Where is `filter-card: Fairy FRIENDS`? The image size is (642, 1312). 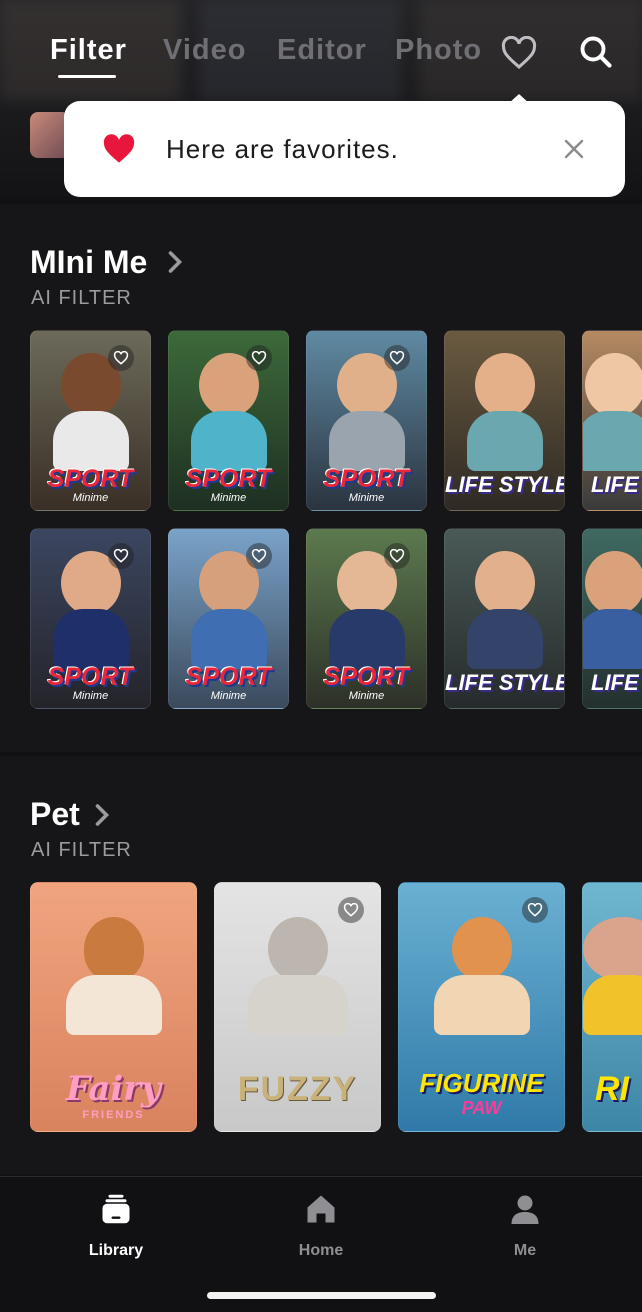 filter-card: Fairy FRIENDS is located at coordinates (113, 1007).